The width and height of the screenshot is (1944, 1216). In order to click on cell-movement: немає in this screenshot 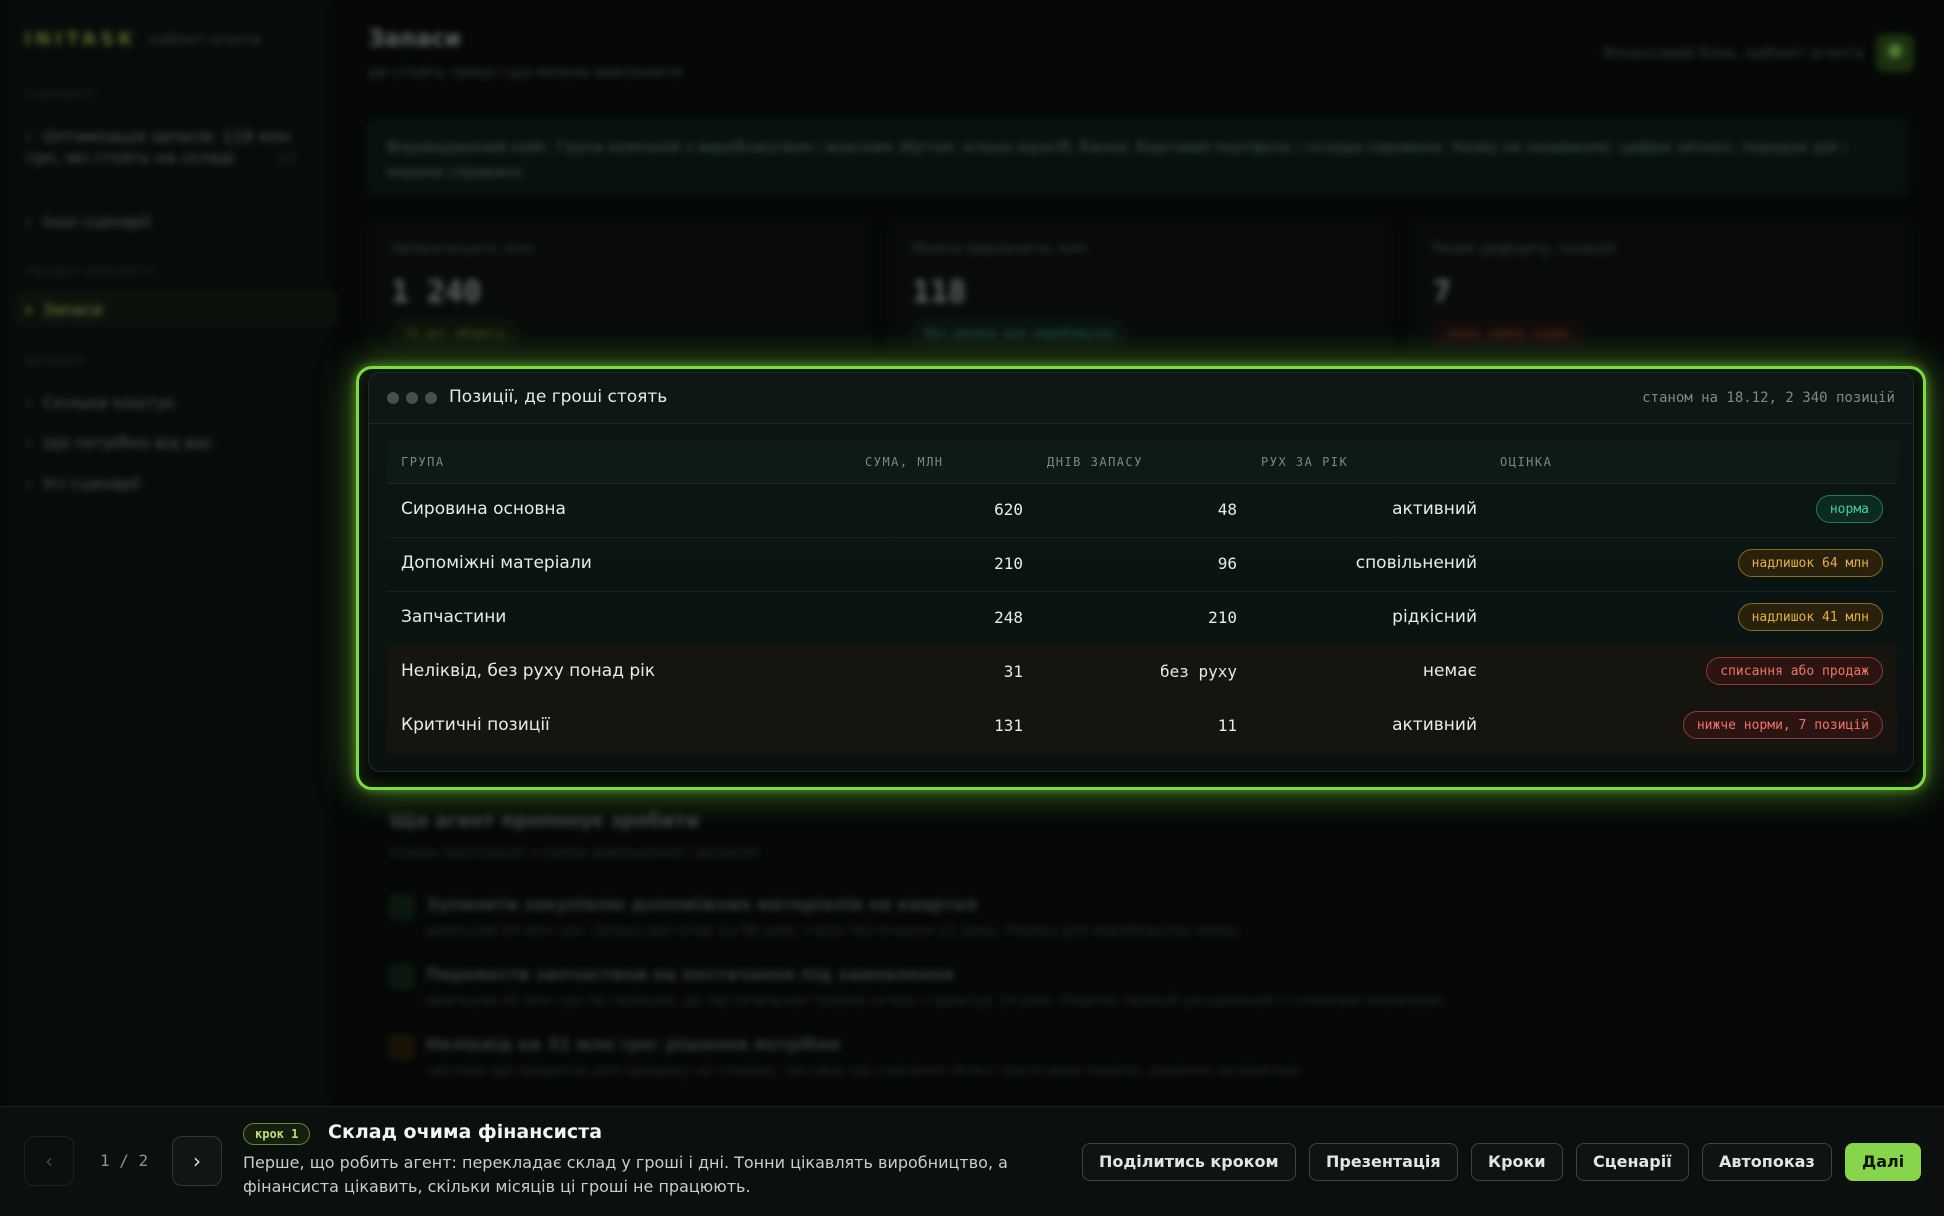, I will do `click(1449, 671)`.